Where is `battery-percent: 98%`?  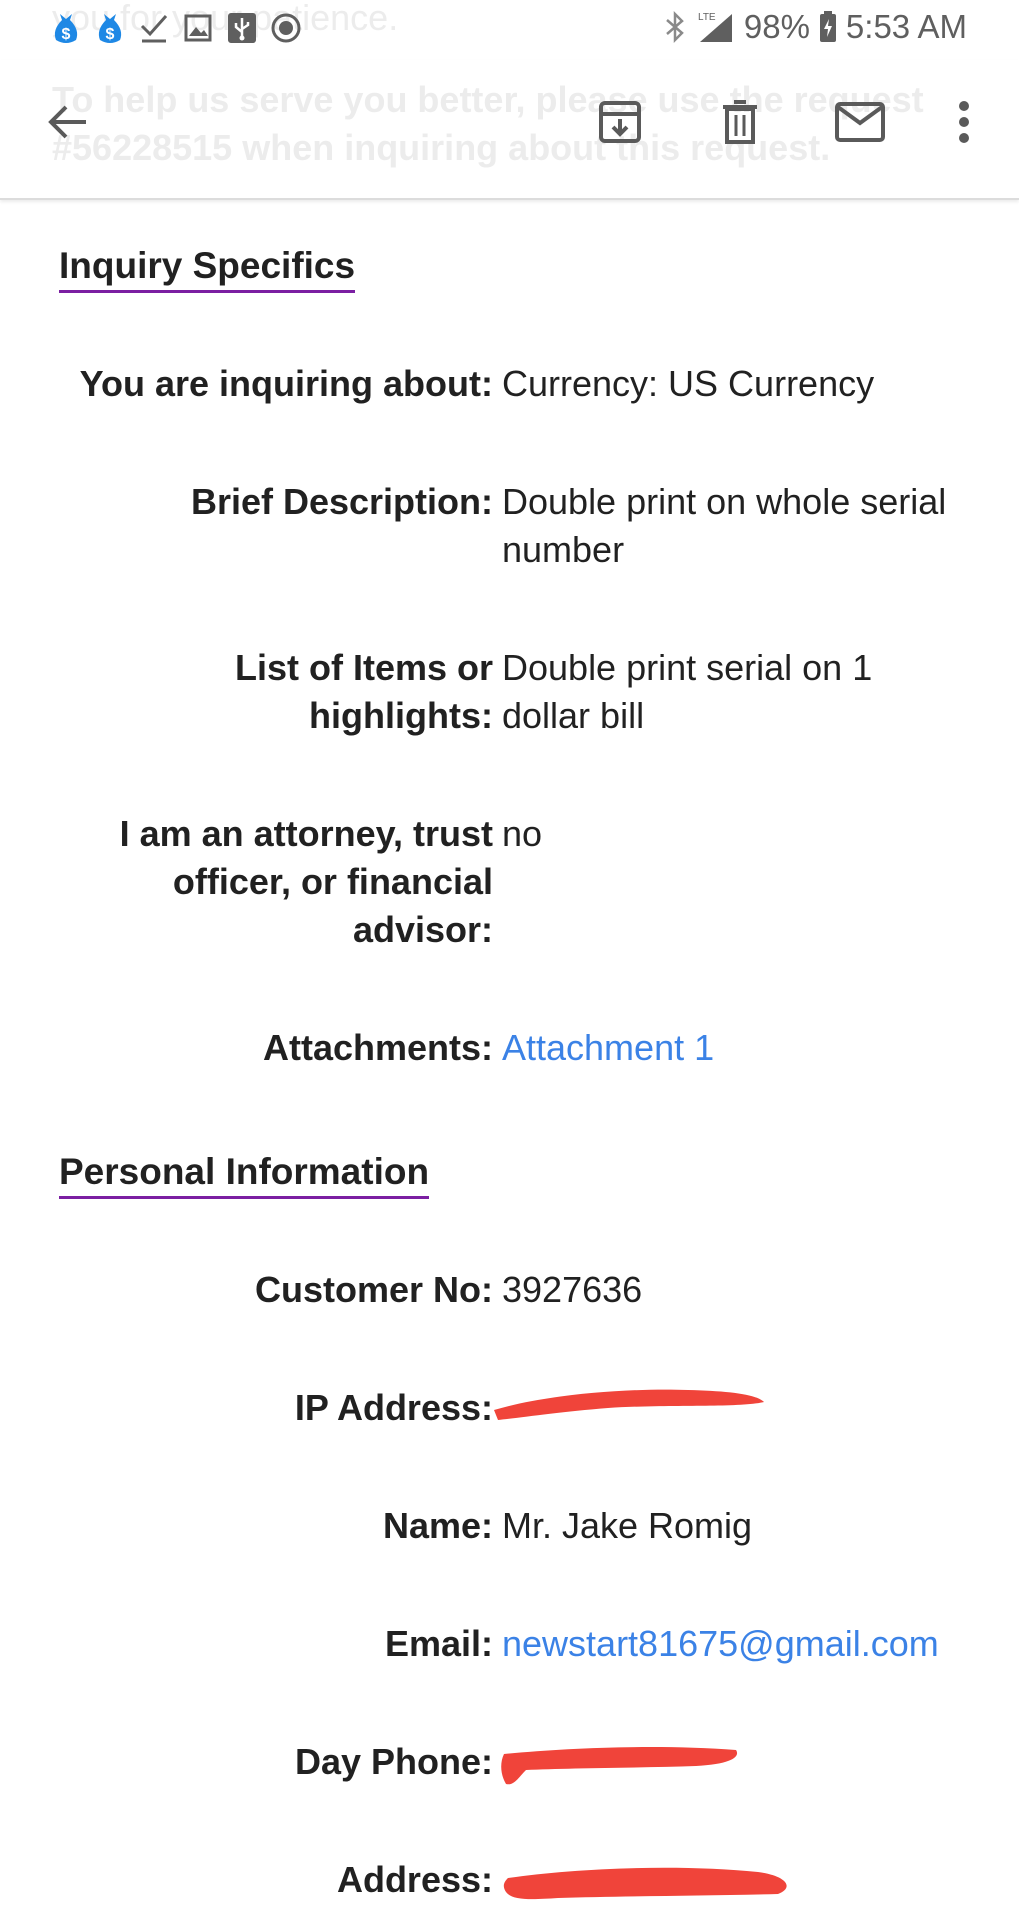
battery-percent: 98% is located at coordinates (776, 26).